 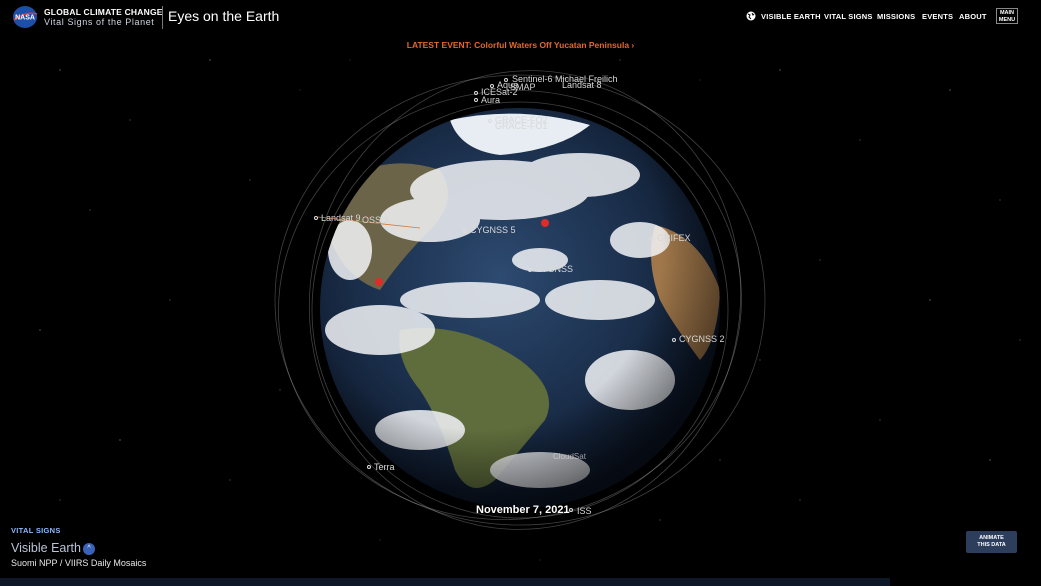 I want to click on satellite-label: Cal, so click(x=381, y=310).